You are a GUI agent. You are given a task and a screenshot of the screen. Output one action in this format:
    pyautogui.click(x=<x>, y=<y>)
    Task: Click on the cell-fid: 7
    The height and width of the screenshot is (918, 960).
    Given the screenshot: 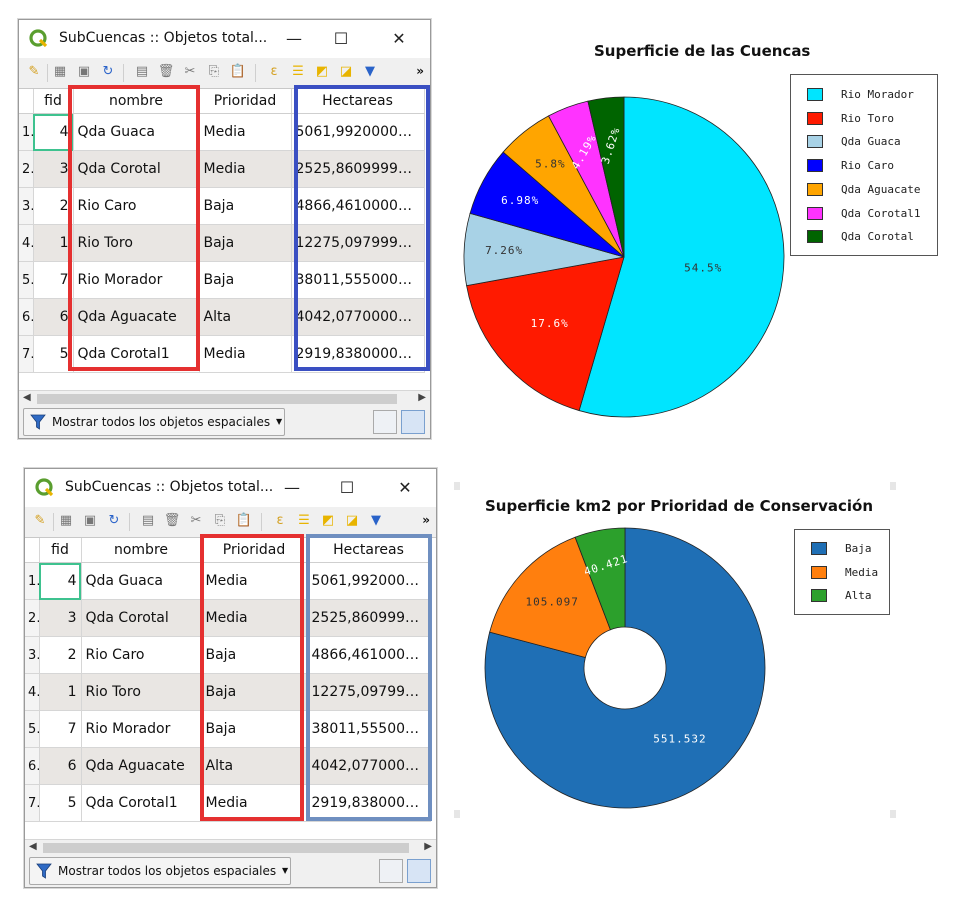 What is the action you would take?
    pyautogui.click(x=60, y=729)
    